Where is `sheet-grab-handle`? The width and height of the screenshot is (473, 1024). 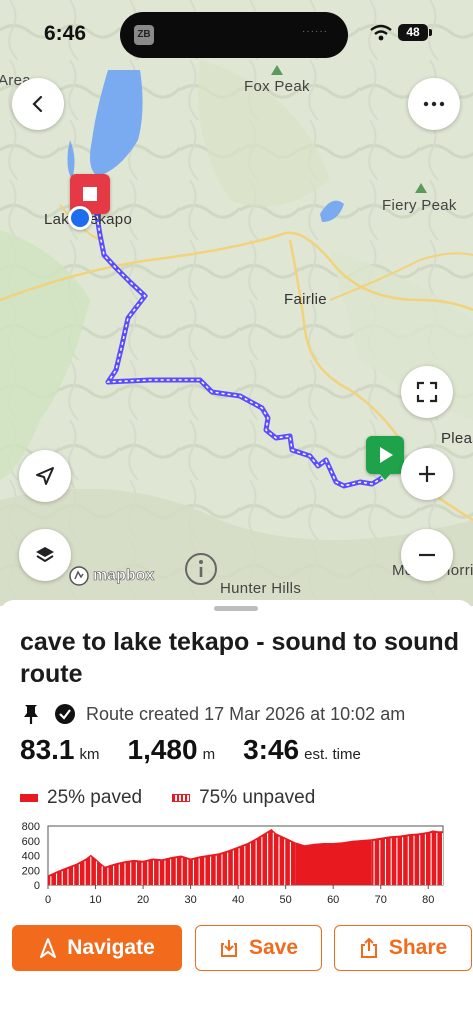 sheet-grab-handle is located at coordinates (236, 608).